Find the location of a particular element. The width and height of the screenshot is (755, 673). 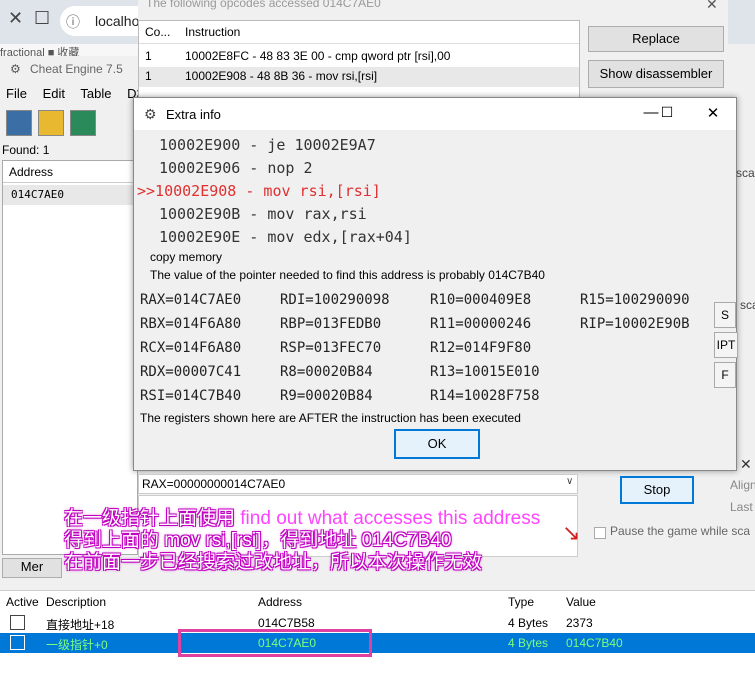

side-button-s: S is located at coordinates (725, 315).